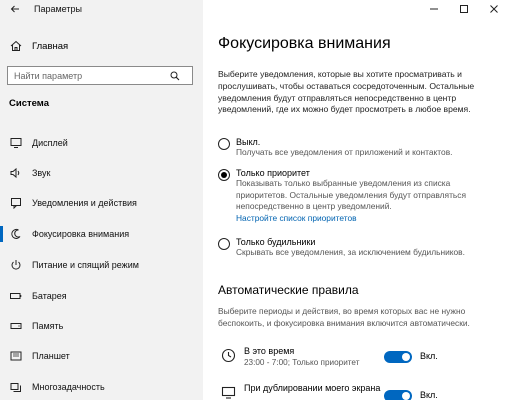 Image resolution: width=509 pixels, height=400 pixels. Describe the element at coordinates (16, 387) in the screenshot. I see `multitasking-icon` at that location.